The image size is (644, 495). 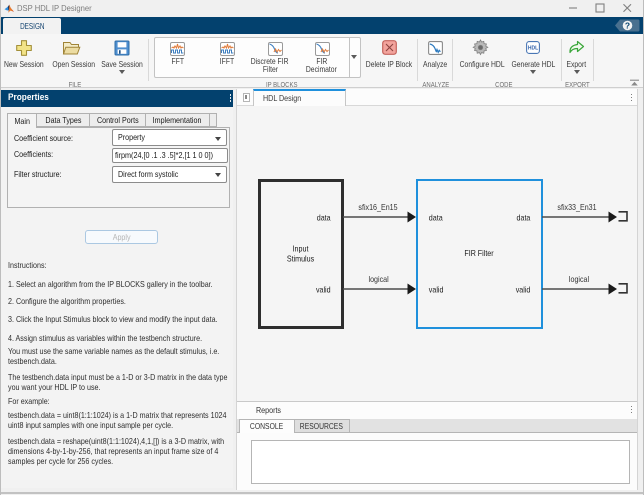 What do you see at coordinates (301, 249) in the screenshot?
I see `svg-text: Input` at bounding box center [301, 249].